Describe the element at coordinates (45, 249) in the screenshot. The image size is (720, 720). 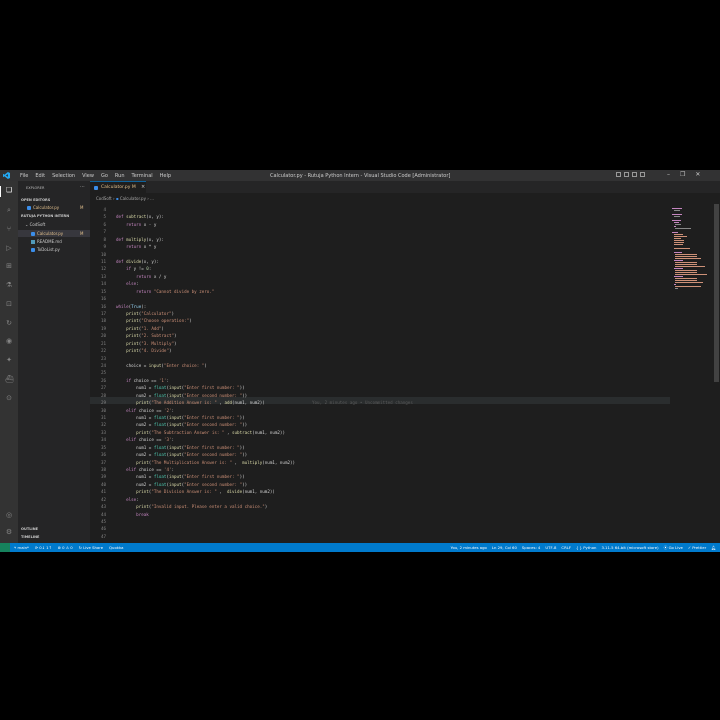
I see `file-item-todolist: ToDoList.py` at that location.